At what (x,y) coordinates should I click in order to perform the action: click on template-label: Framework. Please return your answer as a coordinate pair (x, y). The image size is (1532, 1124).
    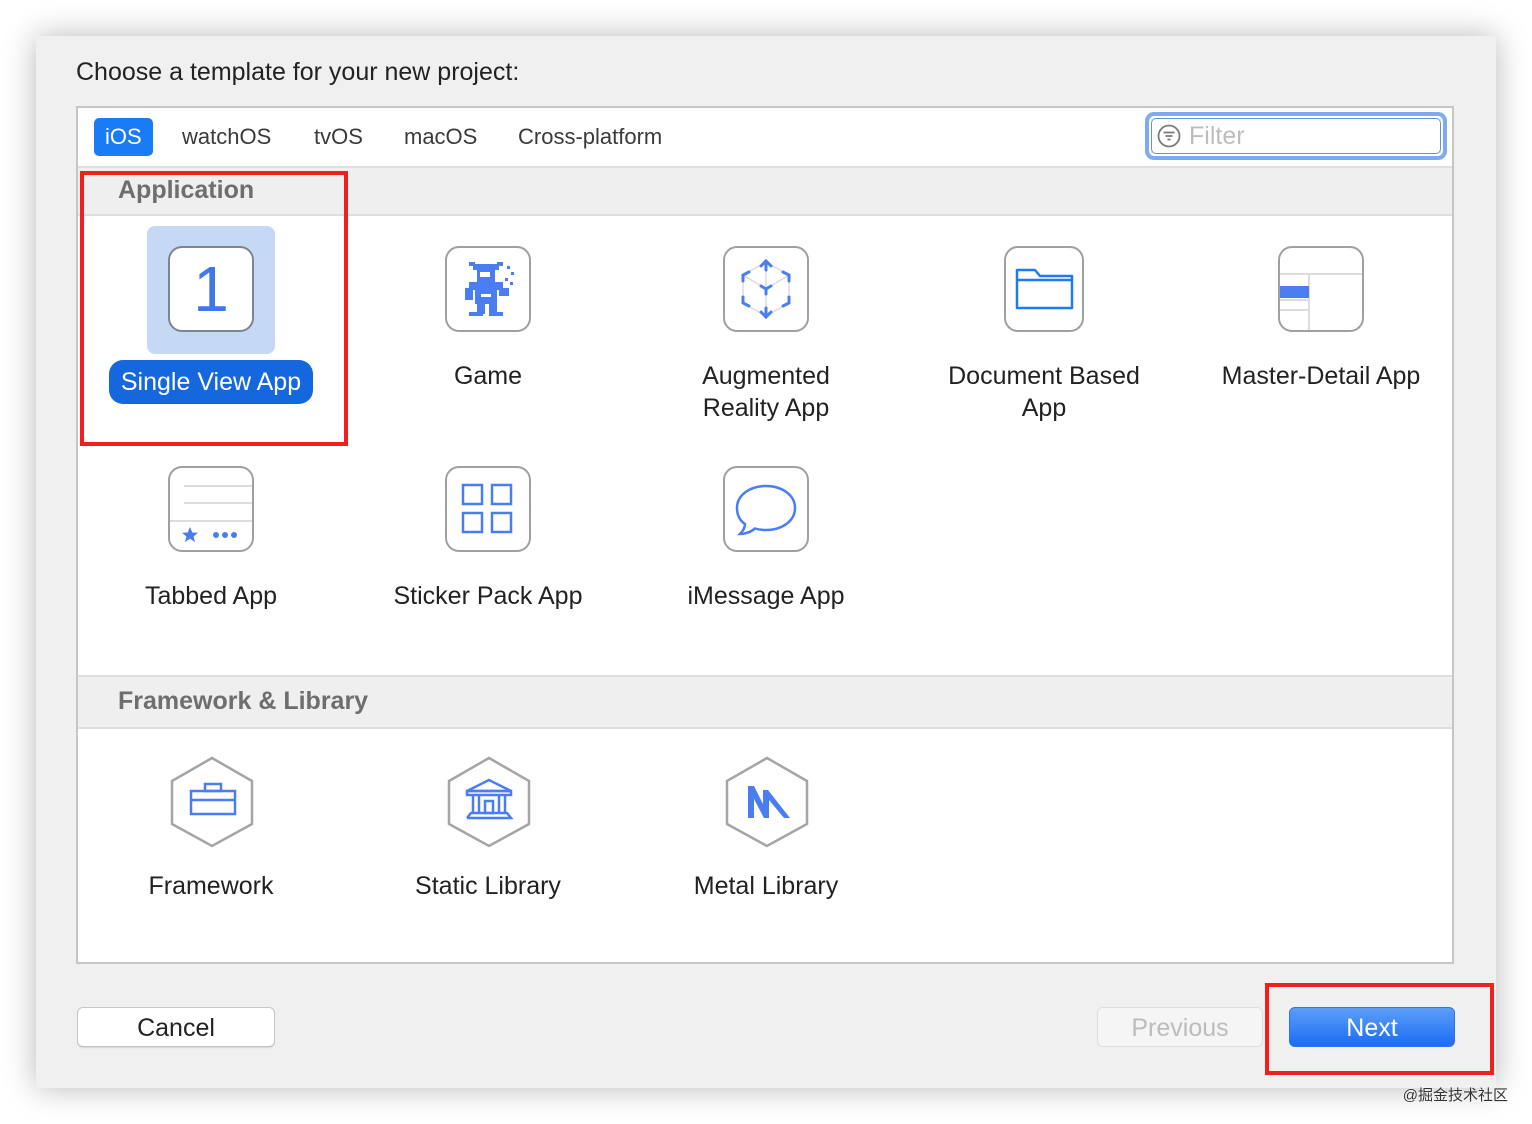
    Looking at the image, I should click on (211, 886).